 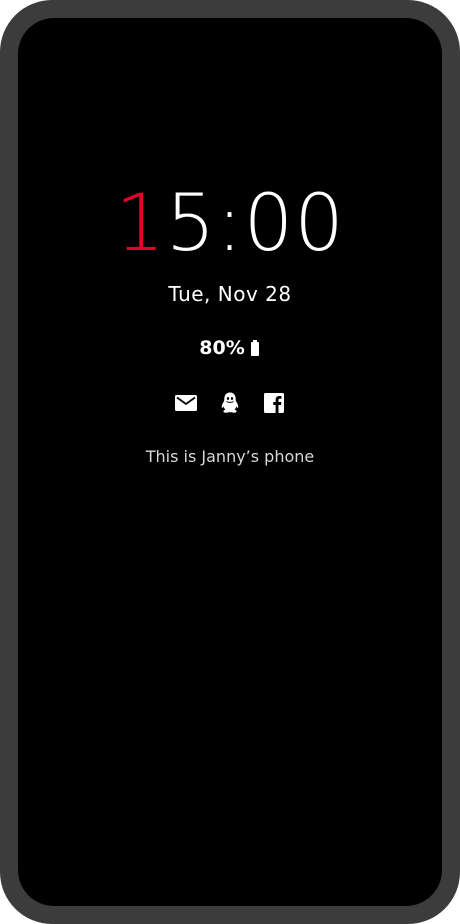 I want to click on clock: 15:00, so click(x=230, y=224).